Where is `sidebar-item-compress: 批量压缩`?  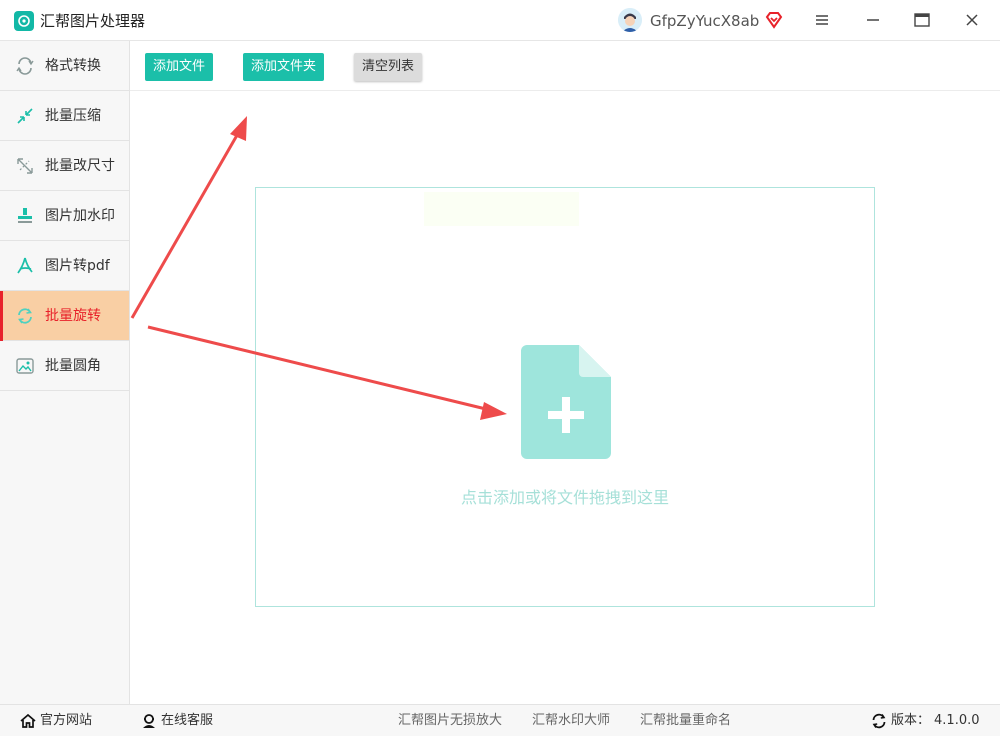
sidebar-item-compress: 批量压缩 is located at coordinates (64, 116).